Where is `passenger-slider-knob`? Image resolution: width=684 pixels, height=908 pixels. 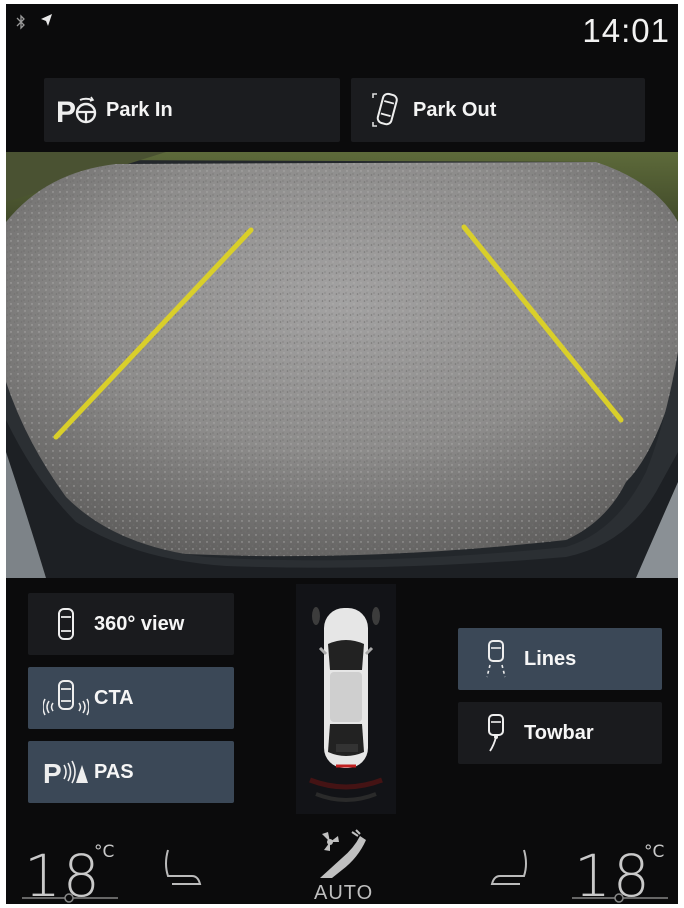 passenger-slider-knob is located at coordinates (619, 898).